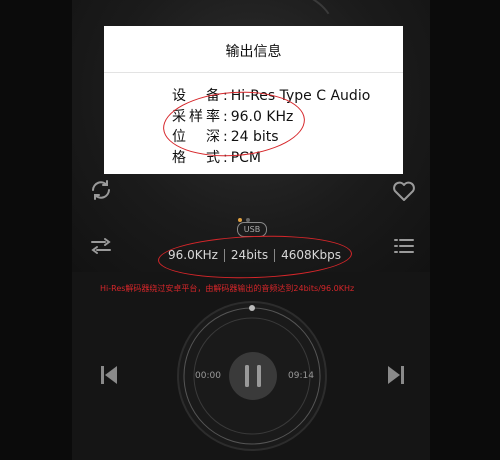  I want to click on playlist-icon, so click(404, 248).